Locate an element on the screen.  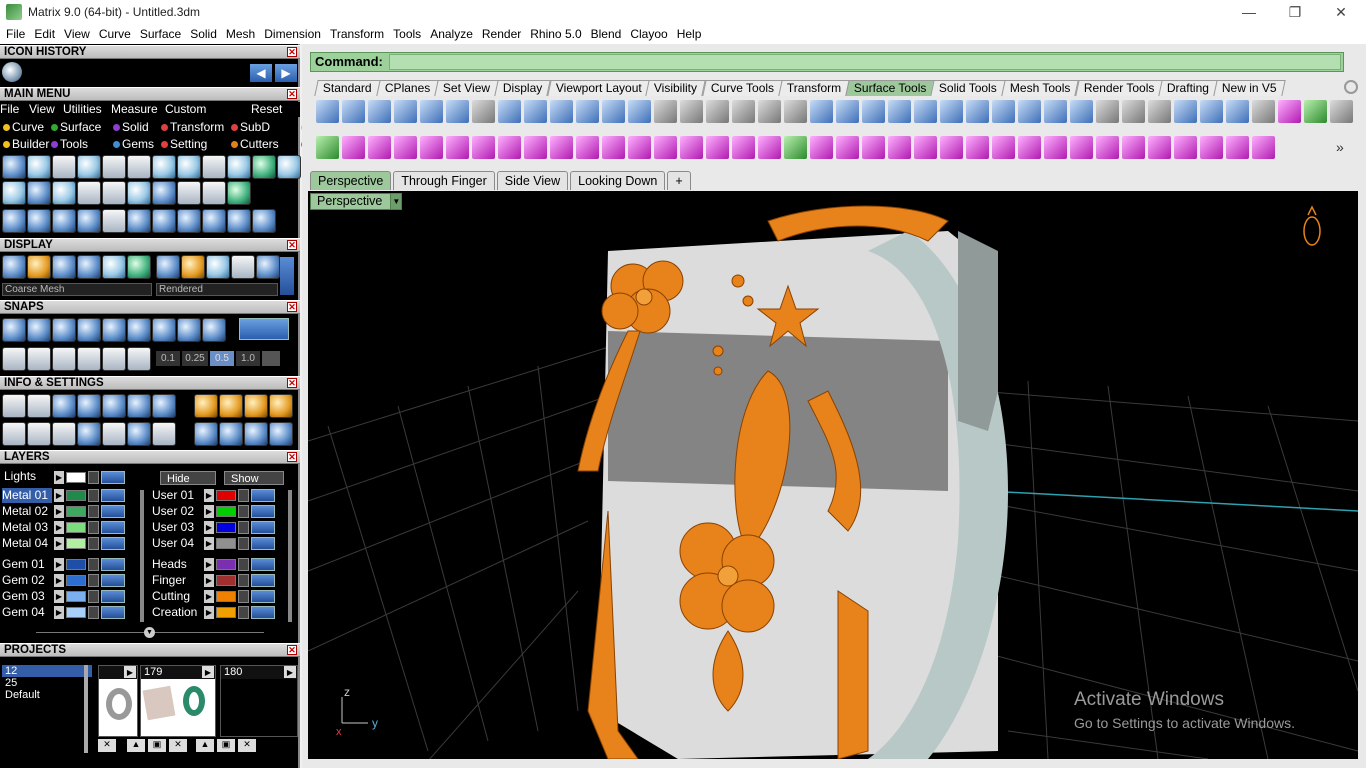
pendant-icon is located at coordinates (214, 193).